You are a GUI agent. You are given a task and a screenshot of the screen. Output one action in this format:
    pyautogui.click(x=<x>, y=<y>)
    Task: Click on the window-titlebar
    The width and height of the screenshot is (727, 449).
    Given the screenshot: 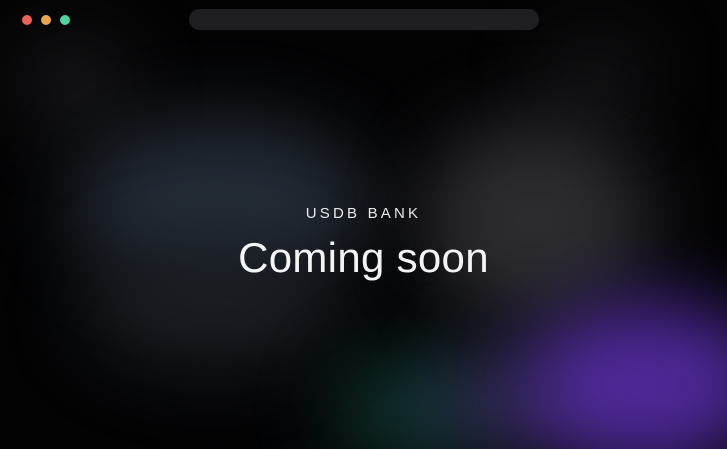 What is the action you would take?
    pyautogui.click(x=363, y=20)
    